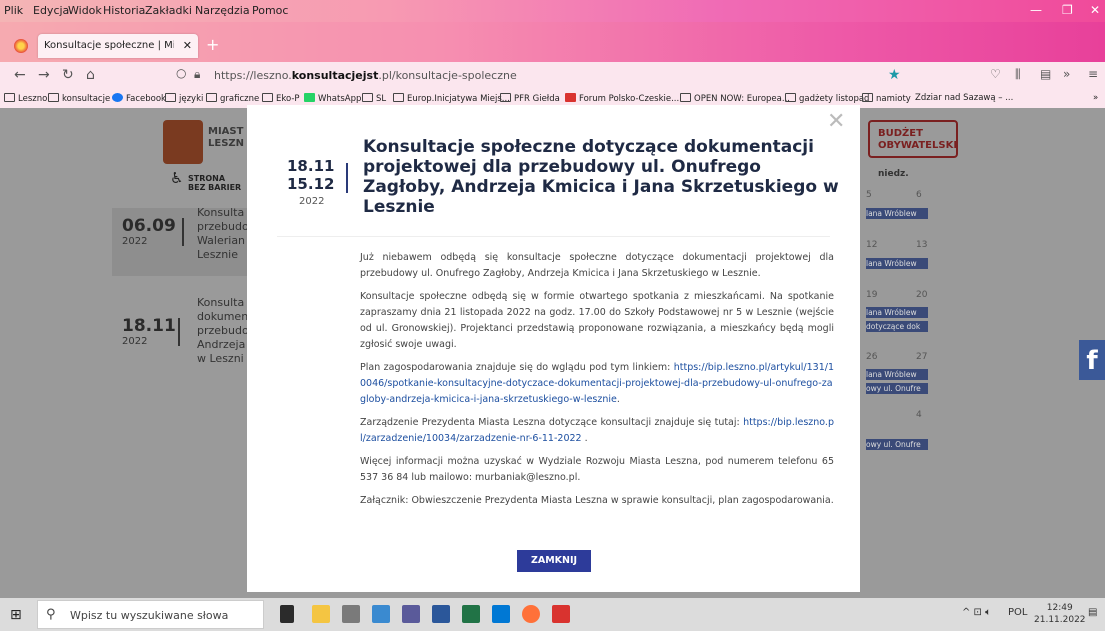 The width and height of the screenshot is (1105, 631). What do you see at coordinates (531, 614) in the screenshot?
I see `firefox-icon` at bounding box center [531, 614].